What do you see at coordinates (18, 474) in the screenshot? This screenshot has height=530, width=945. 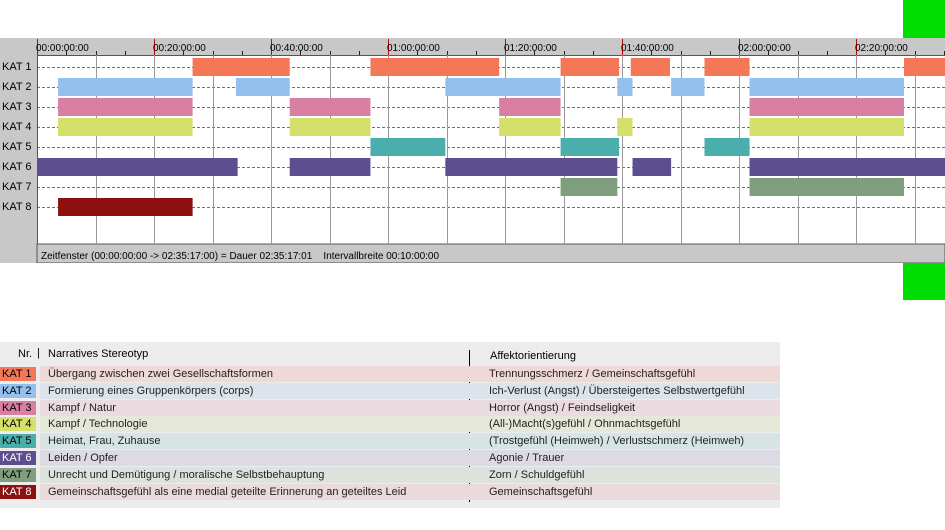 I see `legend-category-code: KAT 7` at bounding box center [18, 474].